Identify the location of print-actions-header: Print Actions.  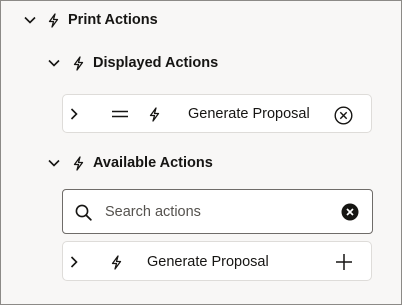
(90, 20).